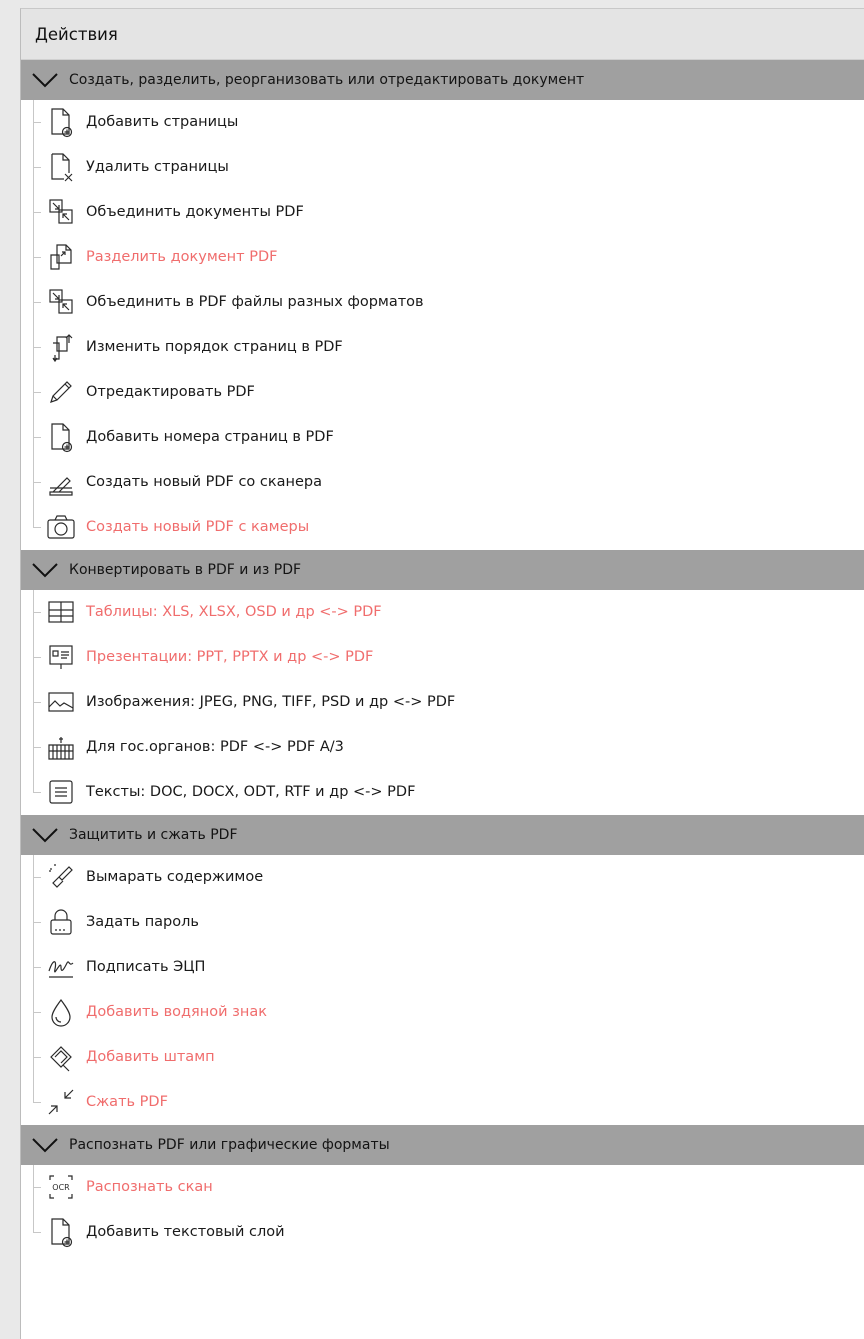  I want to click on action-label: Добавить штамп, so click(150, 1057).